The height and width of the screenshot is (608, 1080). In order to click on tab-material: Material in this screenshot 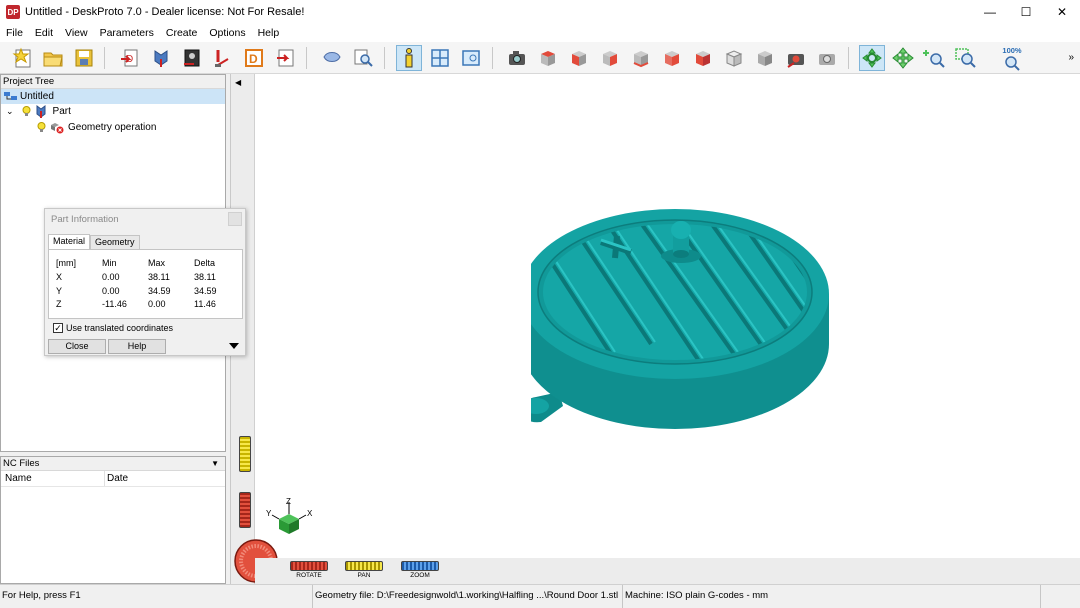, I will do `click(69, 241)`.